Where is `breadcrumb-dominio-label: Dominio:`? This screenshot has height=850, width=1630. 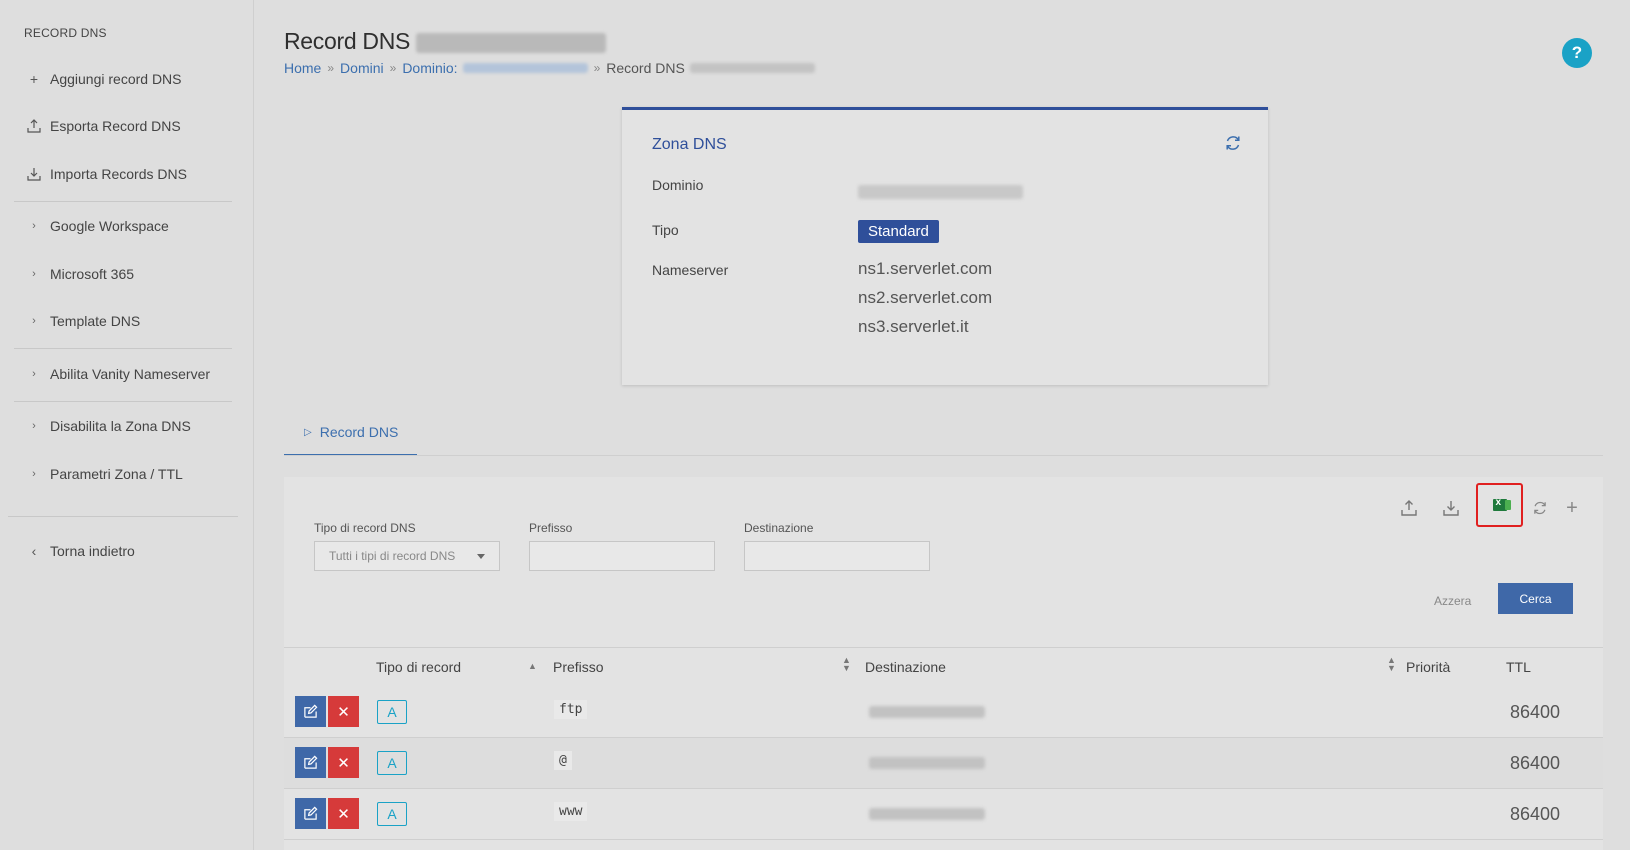
breadcrumb-dominio-label: Dominio: is located at coordinates (430, 68).